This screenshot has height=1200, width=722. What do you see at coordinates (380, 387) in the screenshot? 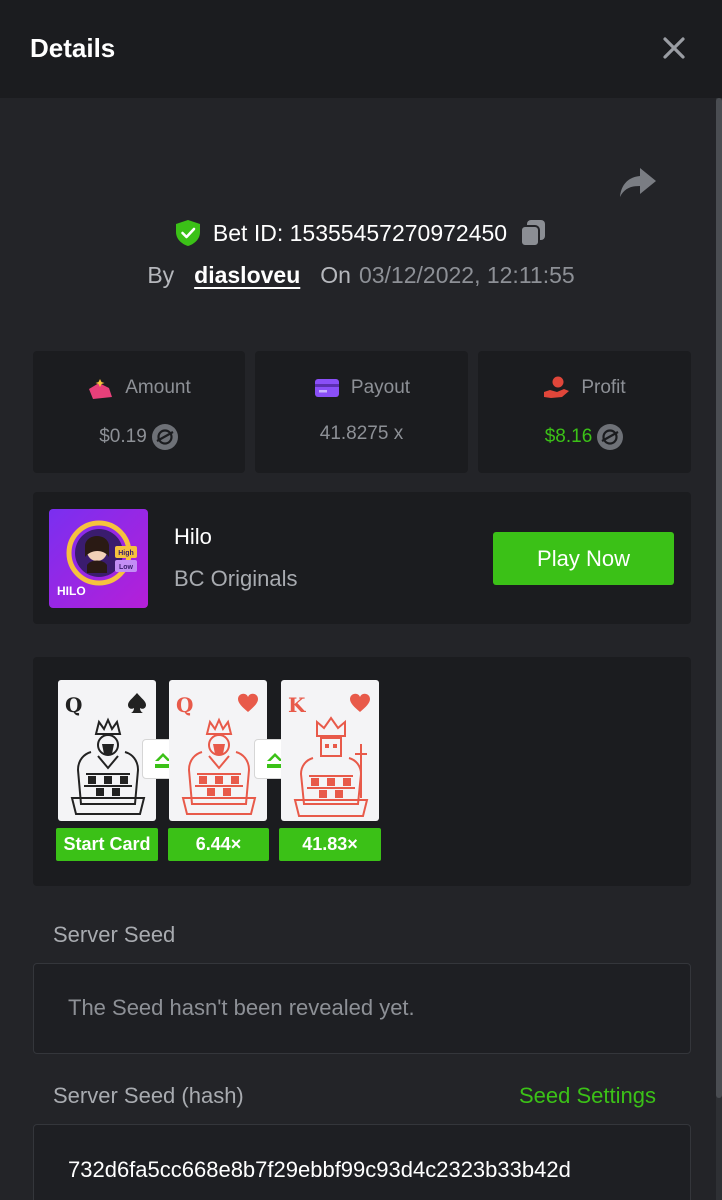
I see `payout-label: Payout` at bounding box center [380, 387].